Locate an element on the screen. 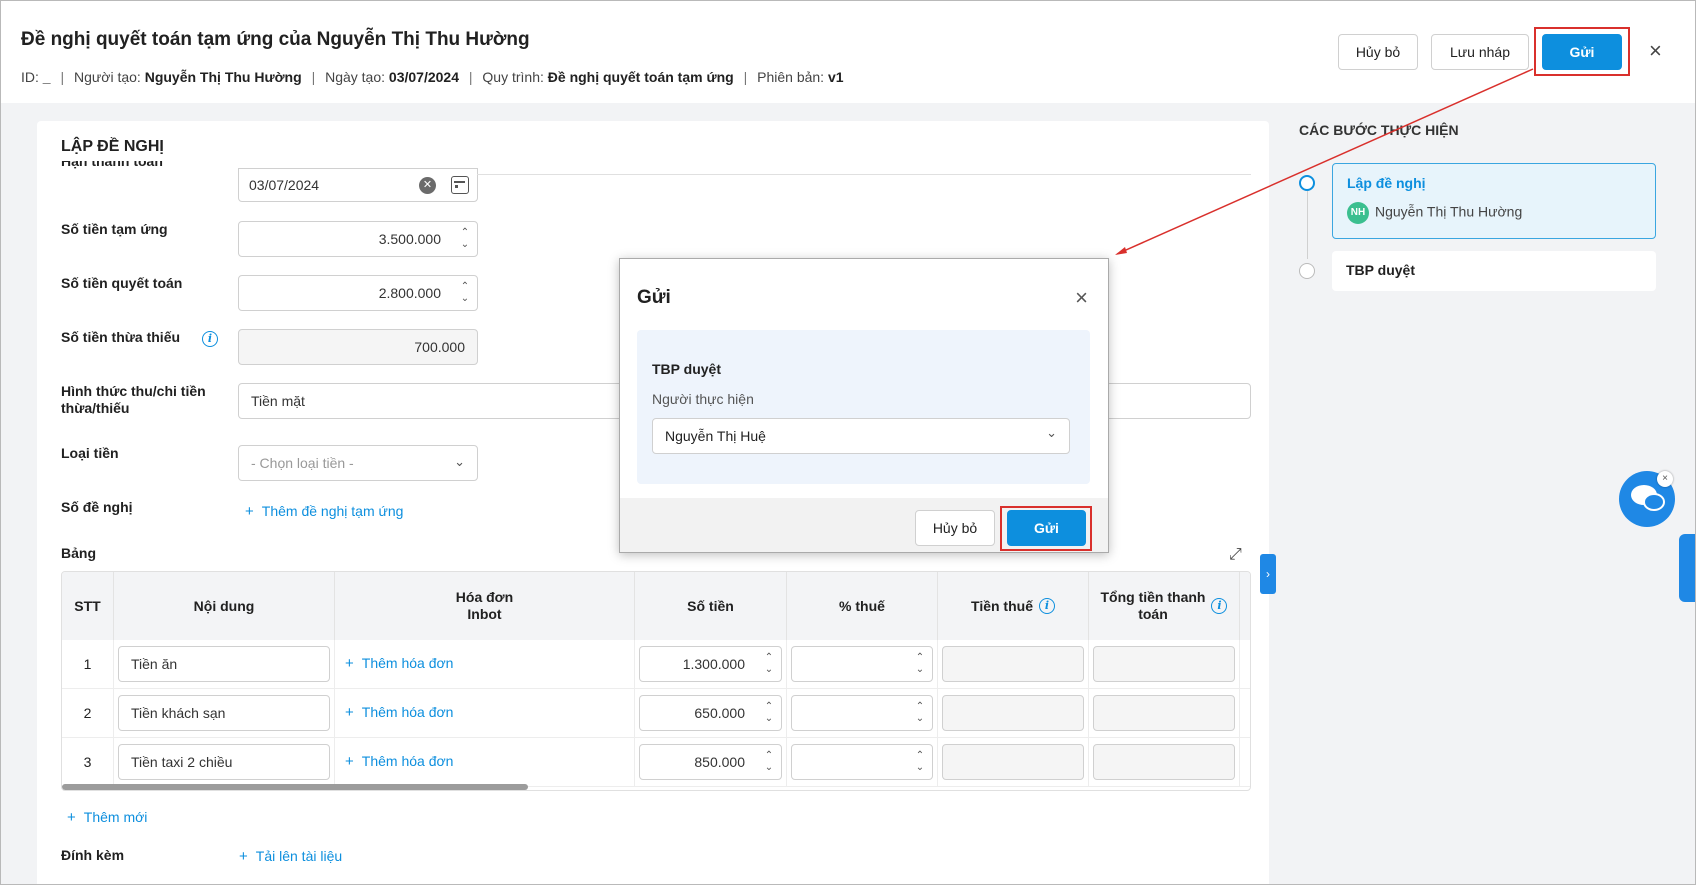 This screenshot has width=1696, height=885. currency-select: - Chọn loại tiền - ⌄ is located at coordinates (358, 463).